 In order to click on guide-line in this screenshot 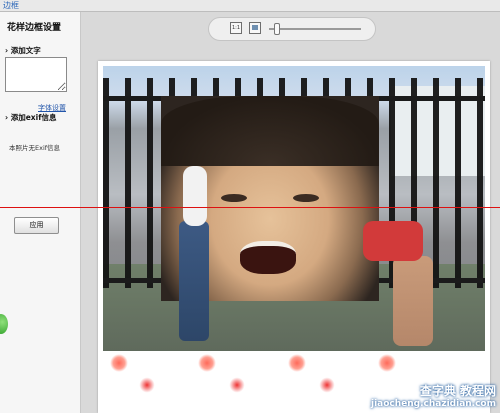, I will do `click(250, 207)`.